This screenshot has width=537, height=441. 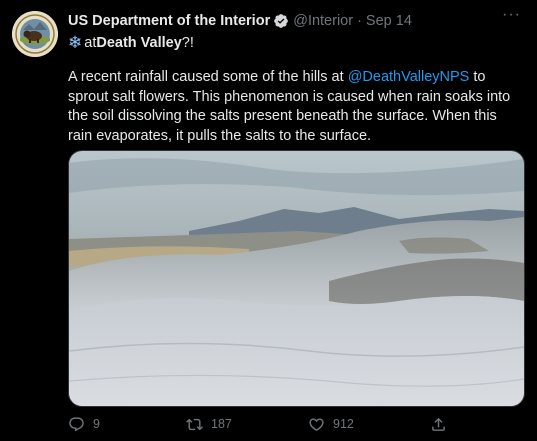 What do you see at coordinates (75, 42) in the screenshot?
I see `snowflake-icon: ❄` at bounding box center [75, 42].